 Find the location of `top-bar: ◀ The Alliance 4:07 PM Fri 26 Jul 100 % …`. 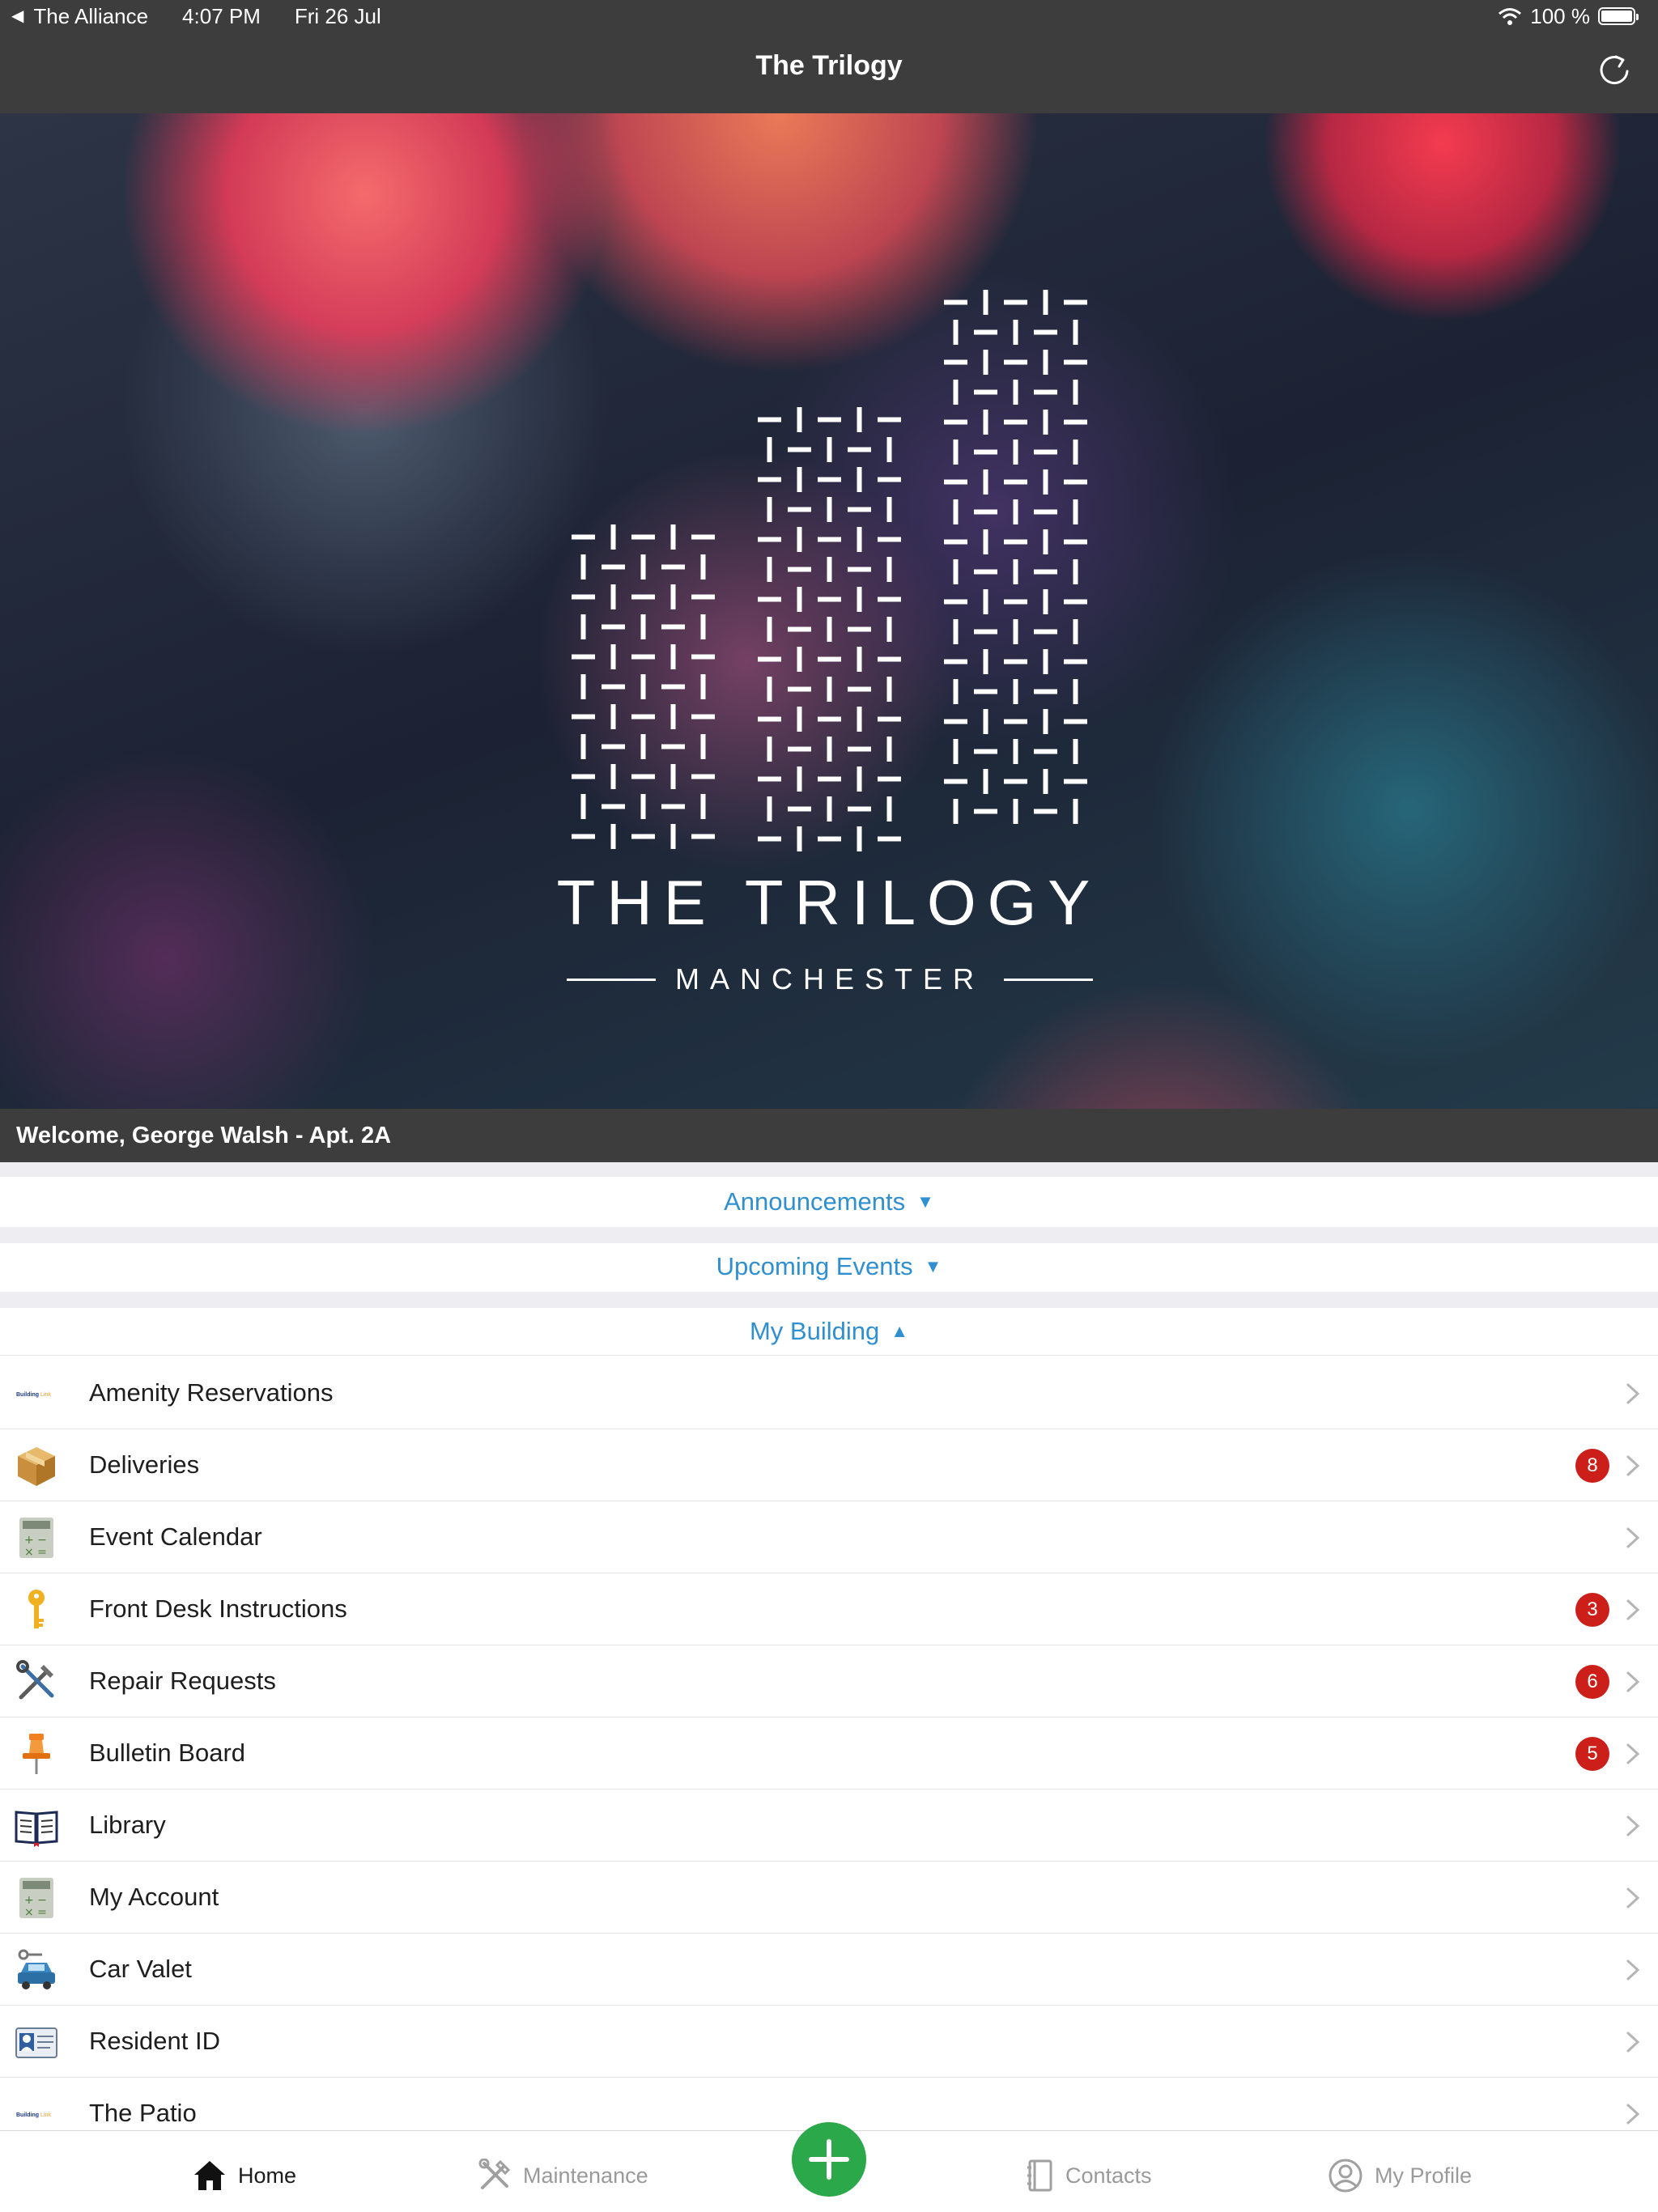

top-bar: ◀ The Alliance 4:07 PM Fri 26 Jul 100 % … is located at coordinates (829, 56).